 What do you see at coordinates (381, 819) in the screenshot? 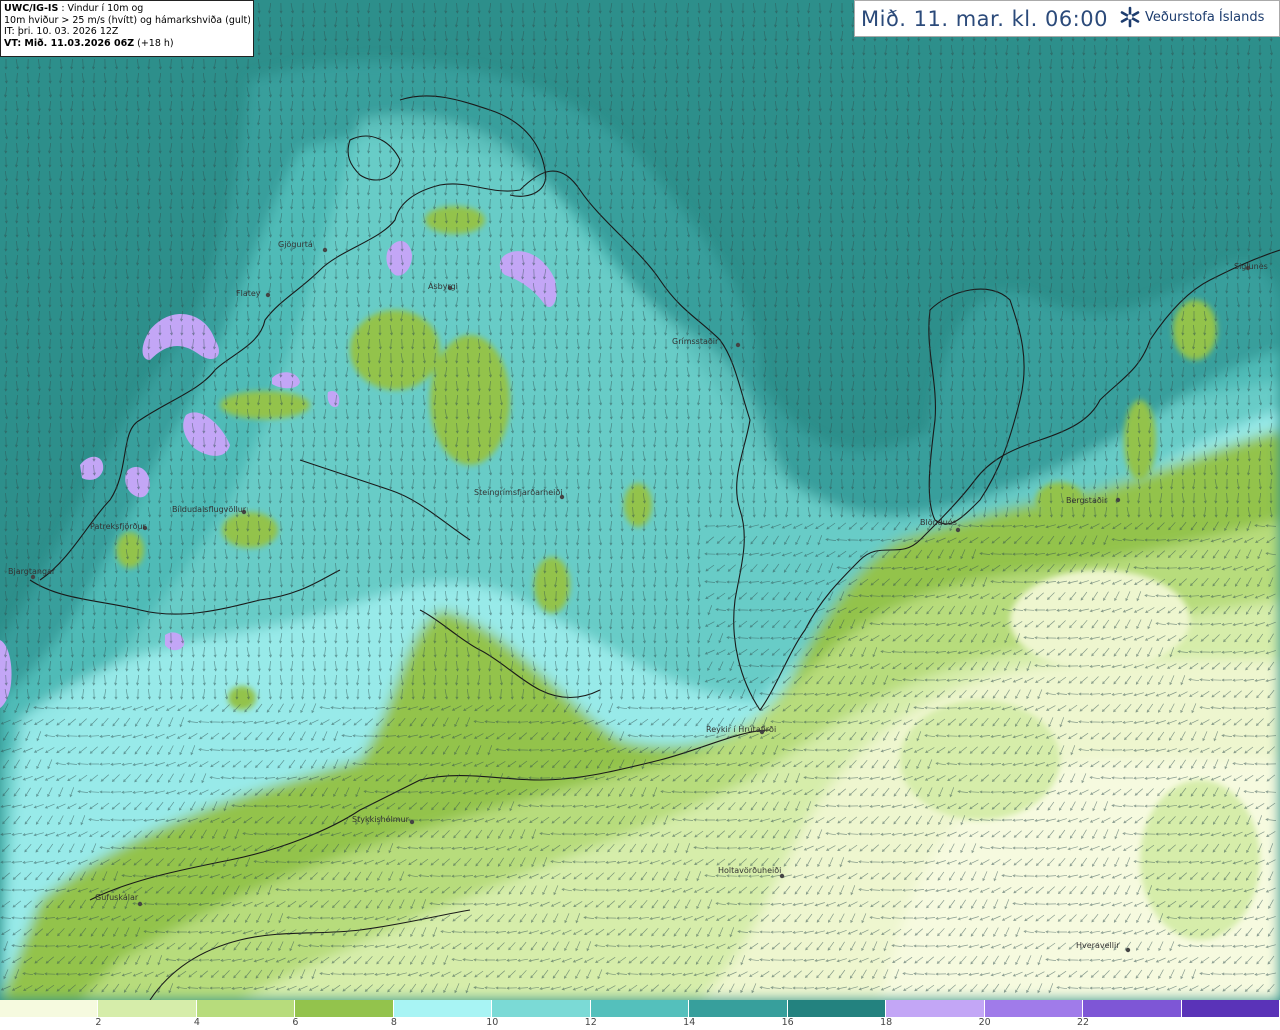
I see `station-label: Stykkishólmur` at bounding box center [381, 819].